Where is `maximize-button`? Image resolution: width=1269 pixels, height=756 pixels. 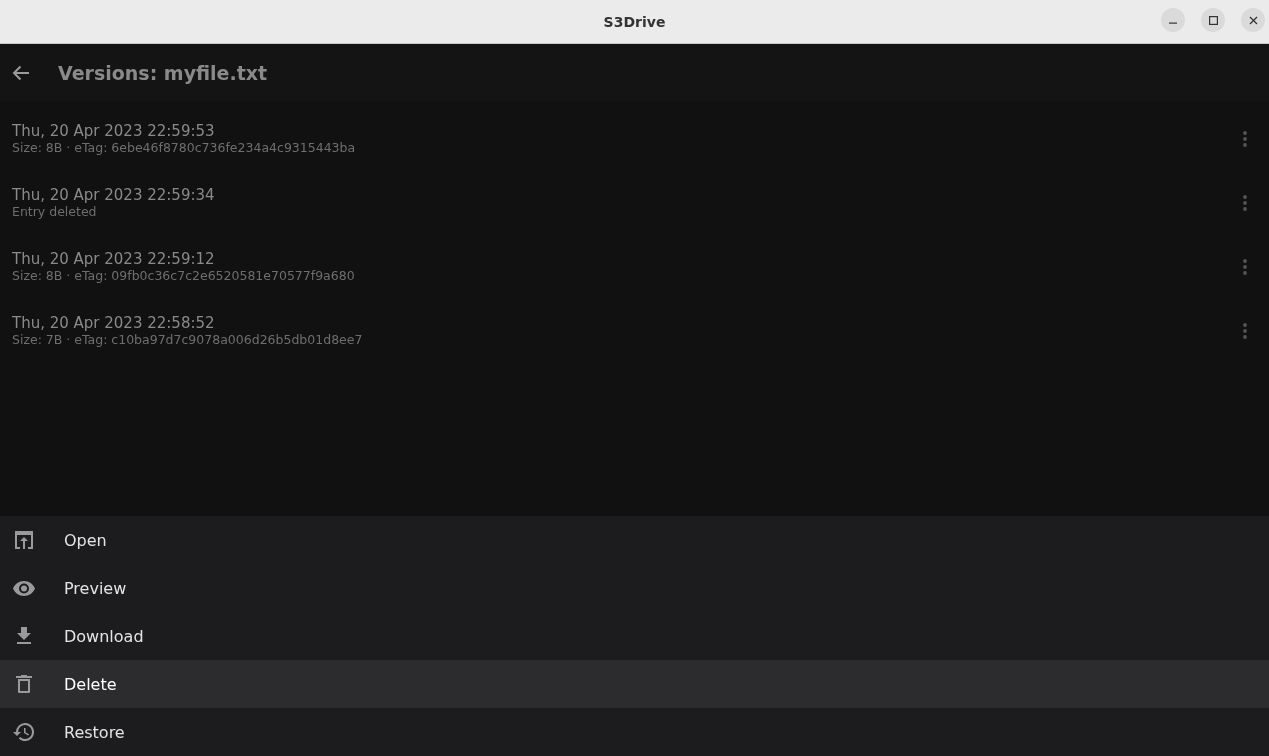 maximize-button is located at coordinates (1213, 20).